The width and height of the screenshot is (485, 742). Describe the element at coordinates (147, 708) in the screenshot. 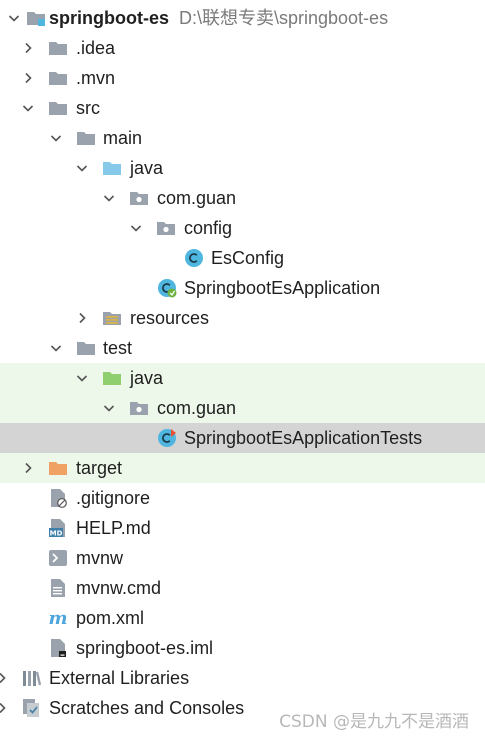

I see `tree-node-label: Scratches and Consoles` at that location.